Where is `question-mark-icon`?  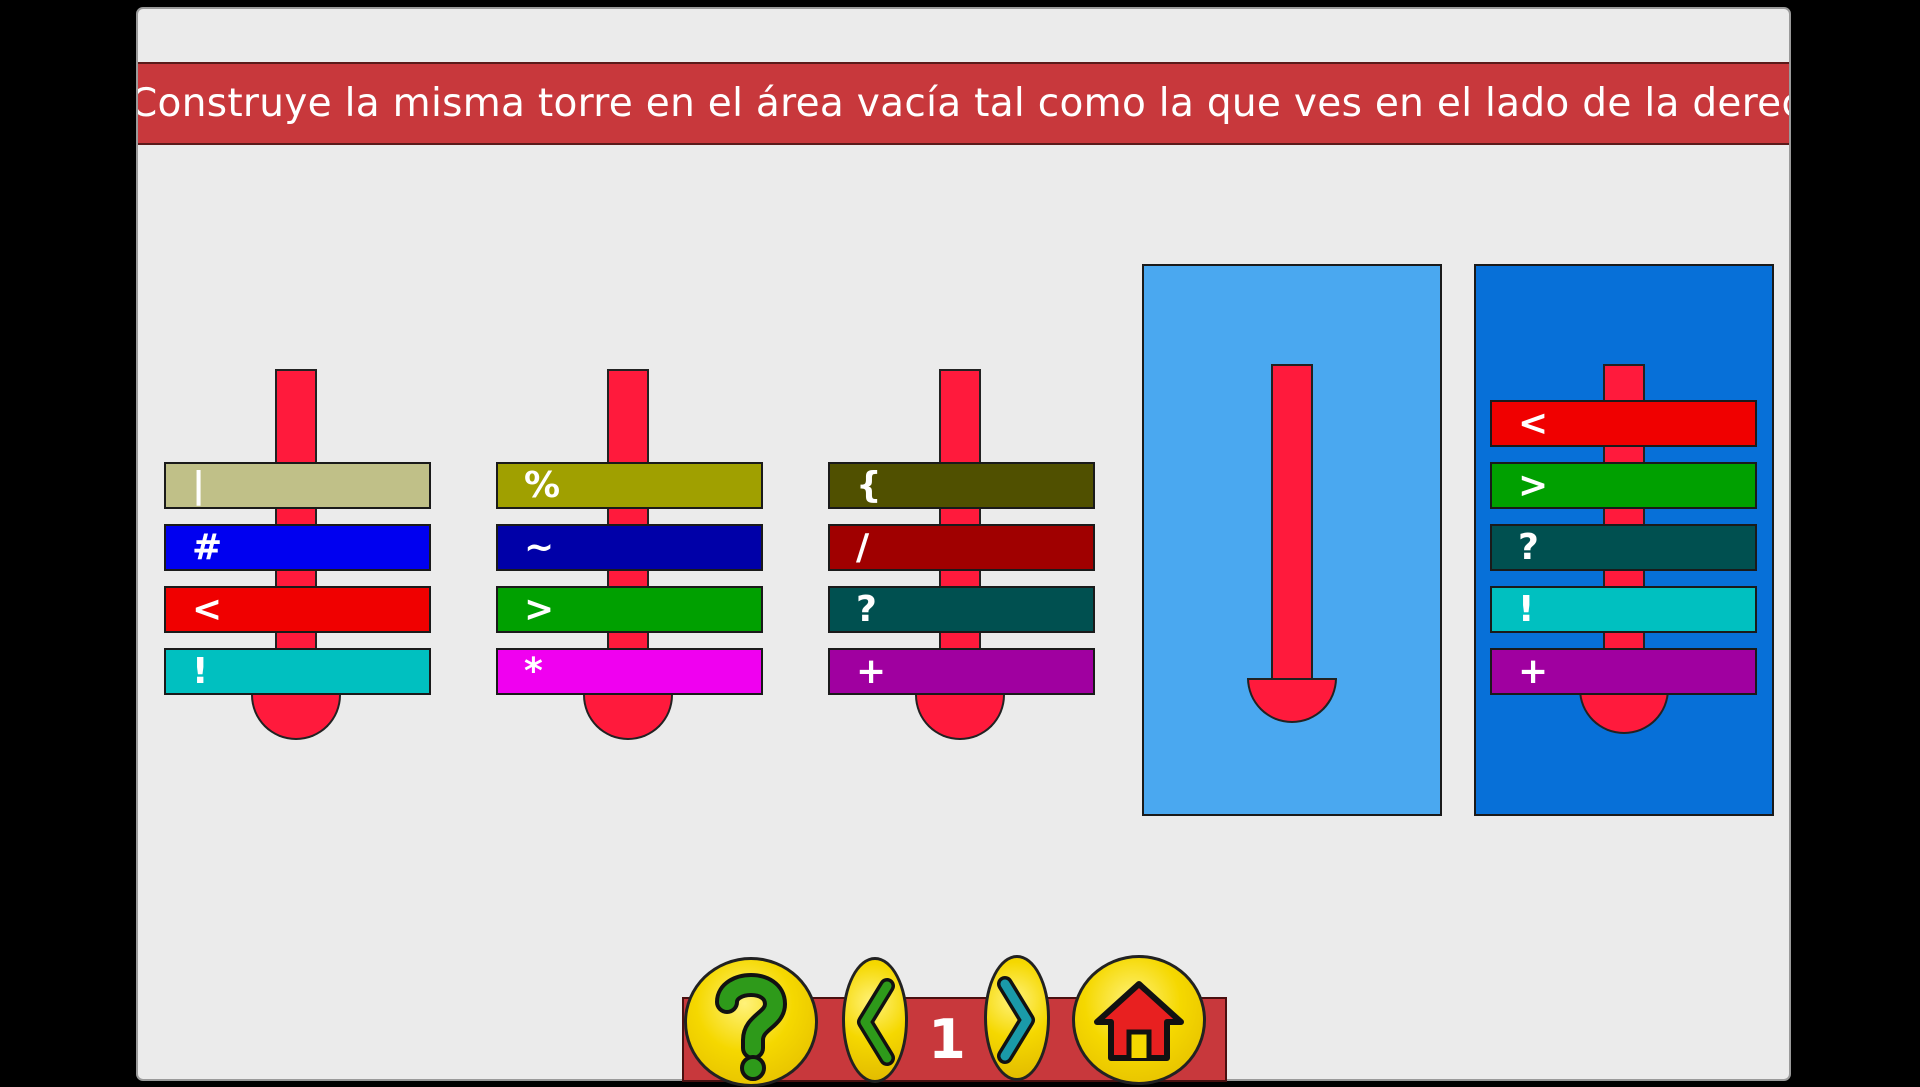 question-mark-icon is located at coordinates (751, 1027).